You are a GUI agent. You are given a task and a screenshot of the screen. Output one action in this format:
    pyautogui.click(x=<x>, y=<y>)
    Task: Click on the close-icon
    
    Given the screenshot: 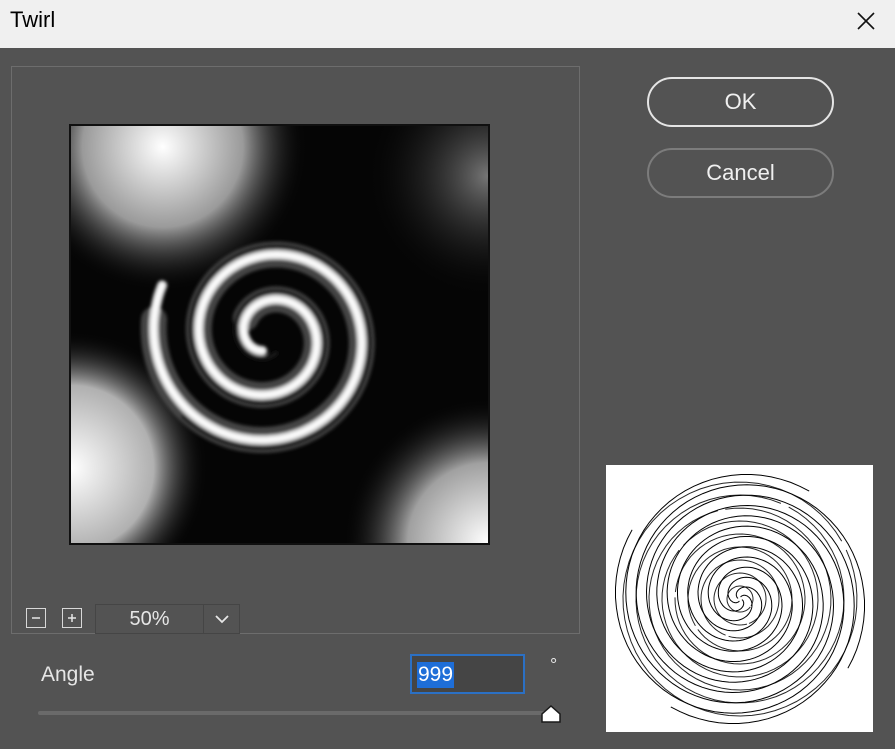 What is the action you would take?
    pyautogui.click(x=866, y=21)
    